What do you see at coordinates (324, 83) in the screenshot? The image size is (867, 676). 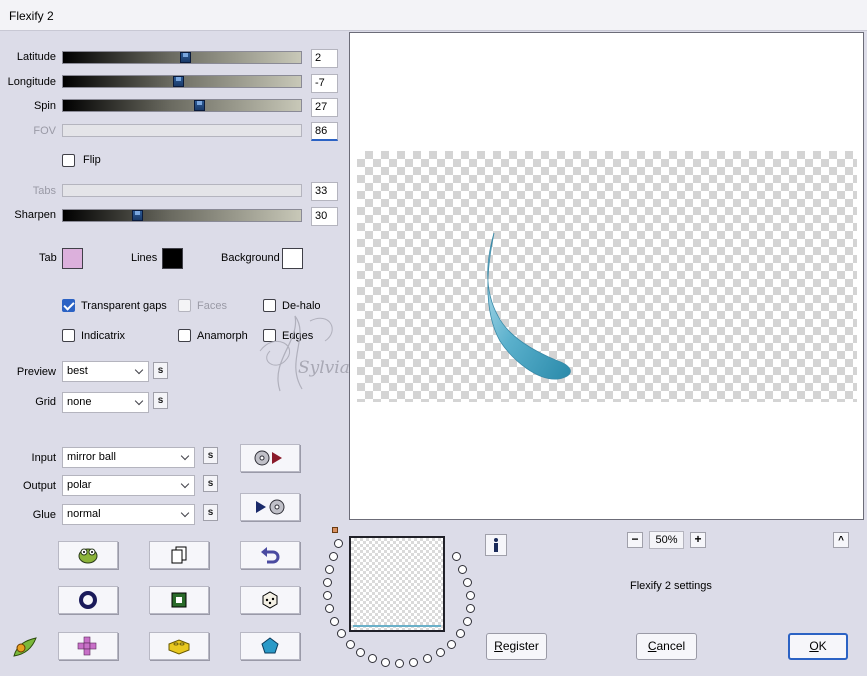 I see `longitude-value-field: -7` at bounding box center [324, 83].